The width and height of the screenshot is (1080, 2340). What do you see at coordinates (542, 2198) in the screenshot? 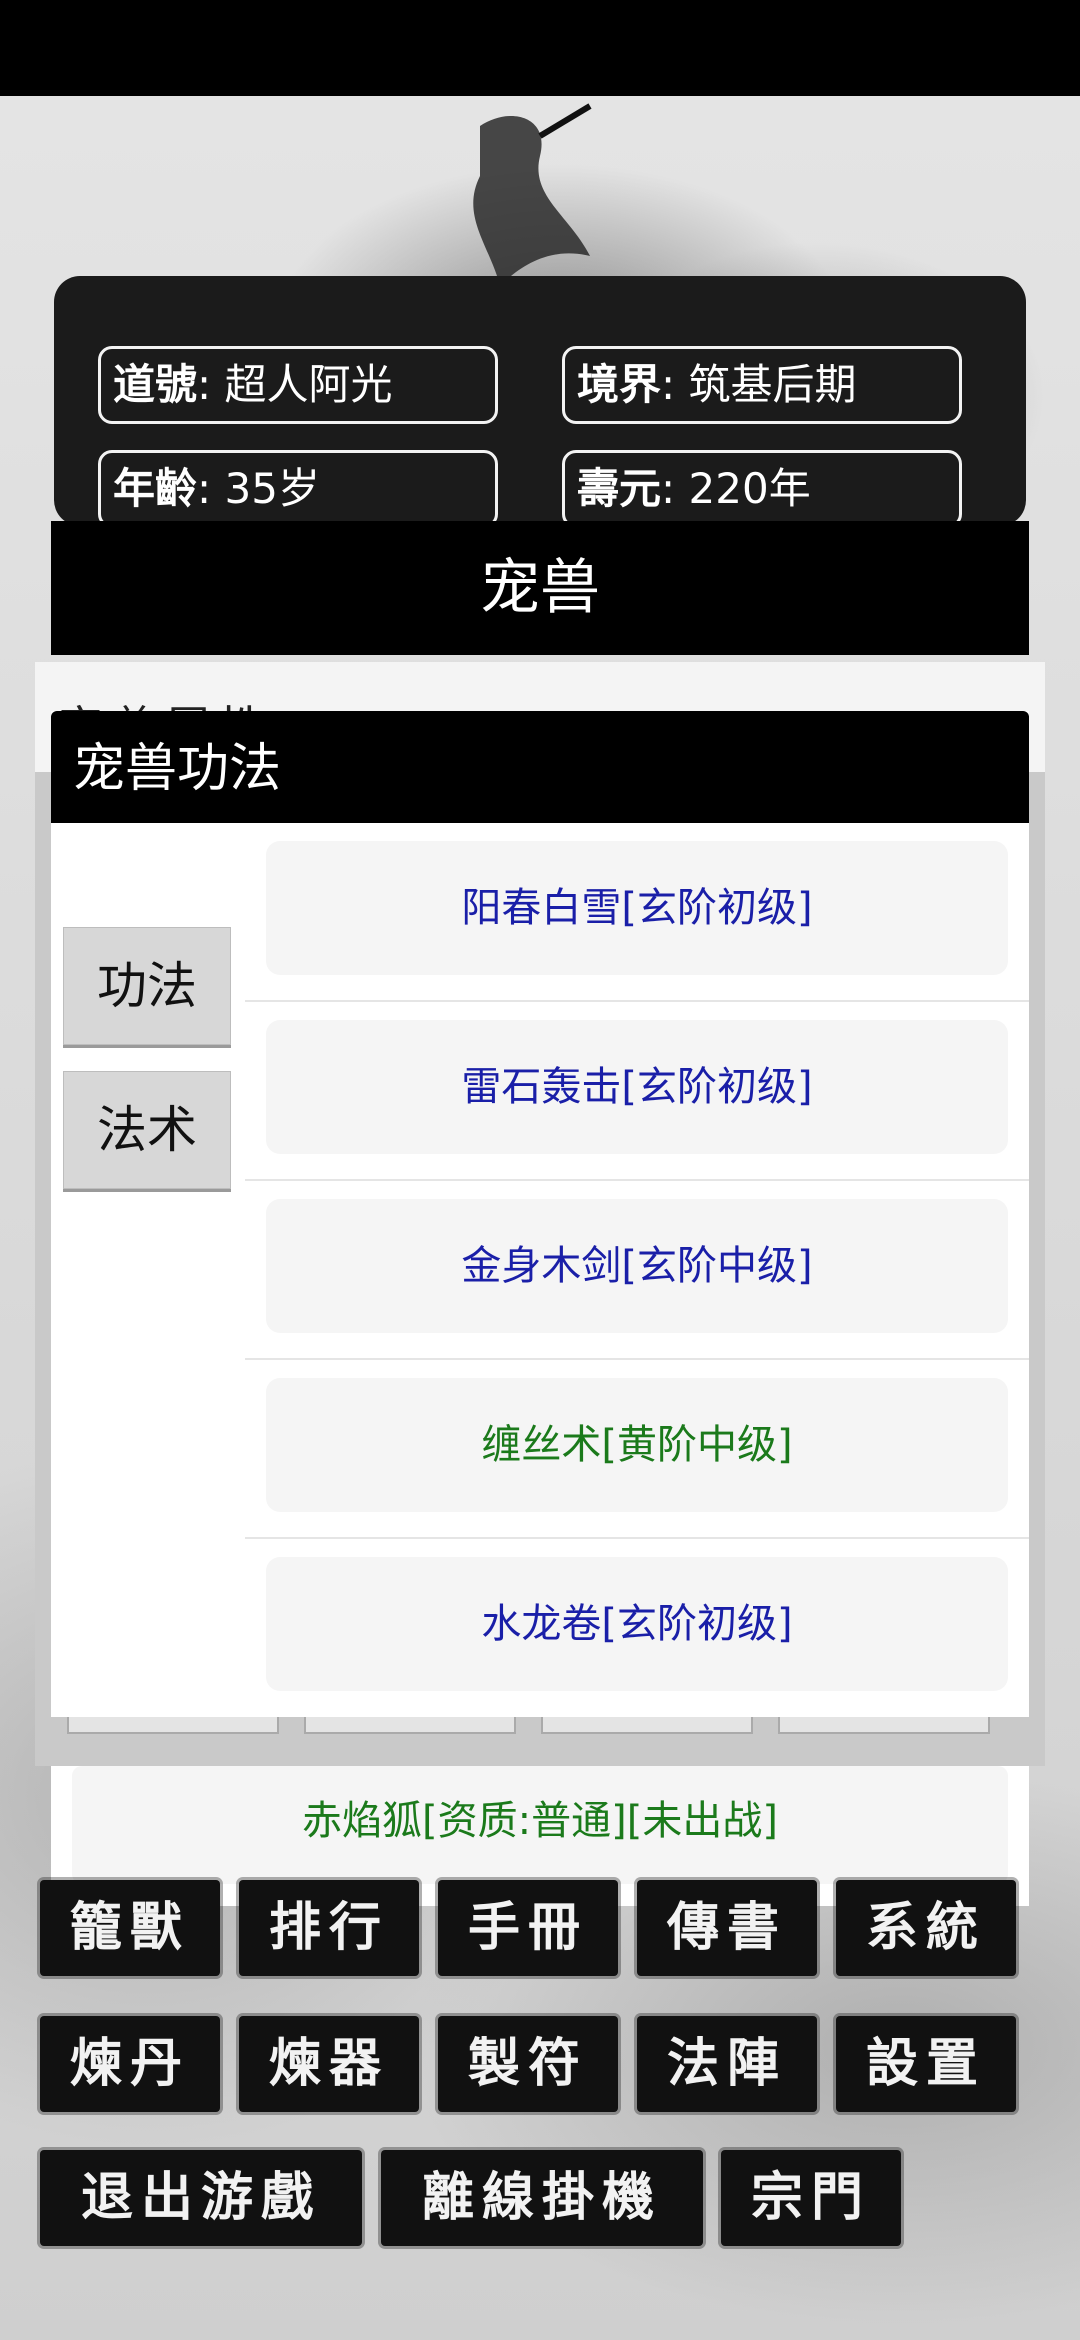
I see `menu-offline-idle-button: 離線掛機` at bounding box center [542, 2198].